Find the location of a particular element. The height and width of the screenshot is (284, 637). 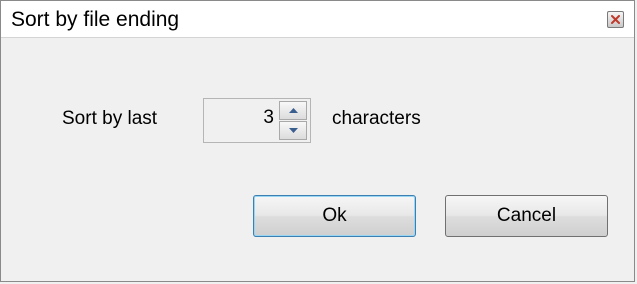

title-bar: Sort by file ending is located at coordinates (317, 19).